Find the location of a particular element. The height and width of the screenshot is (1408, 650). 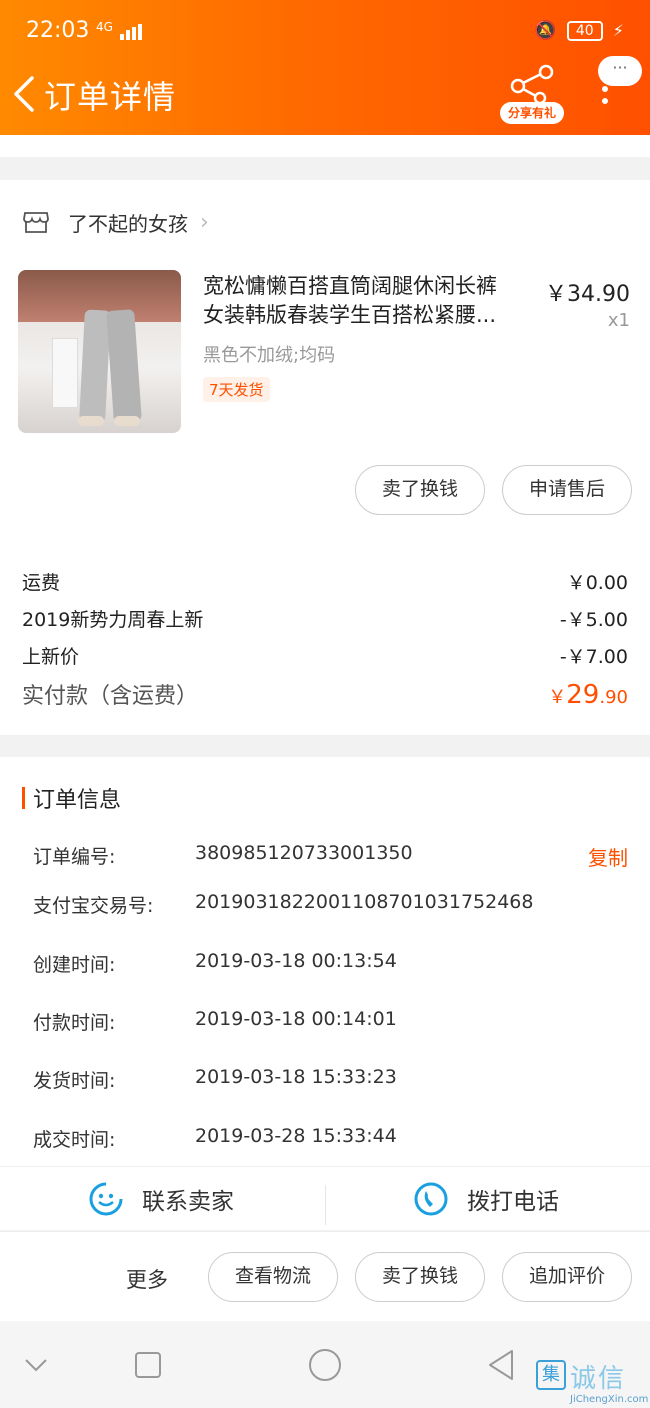

after-sale-button: 申请售后 is located at coordinates (567, 490).